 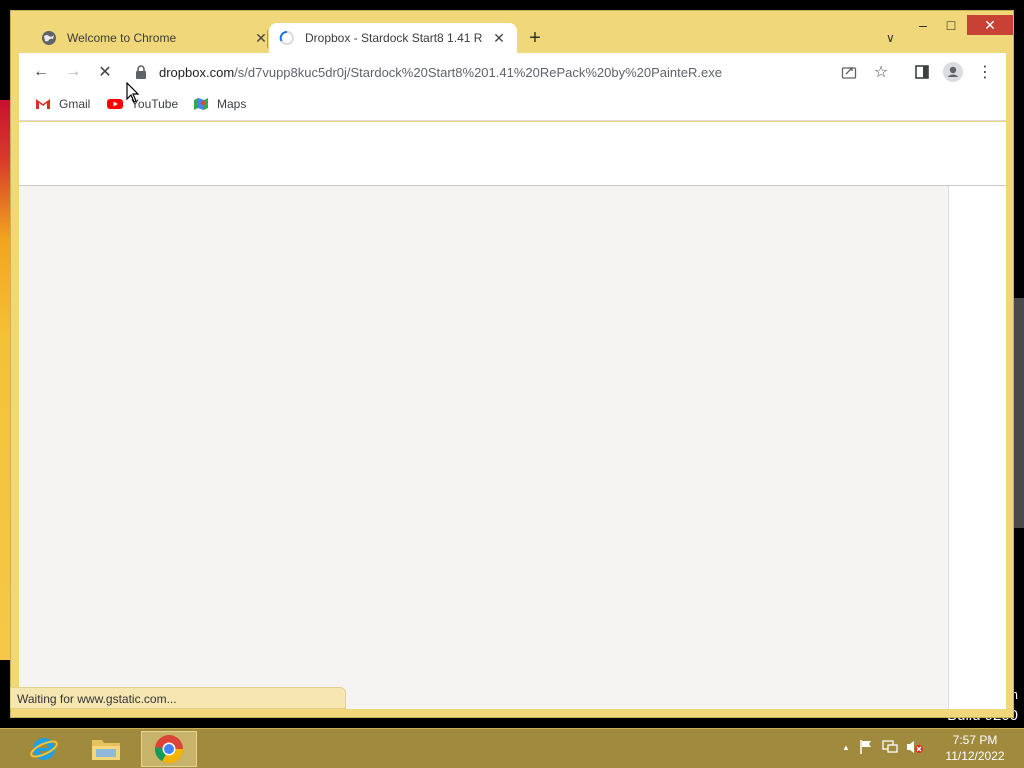 I want to click on stop-loading-button: ✕, so click(x=105, y=72).